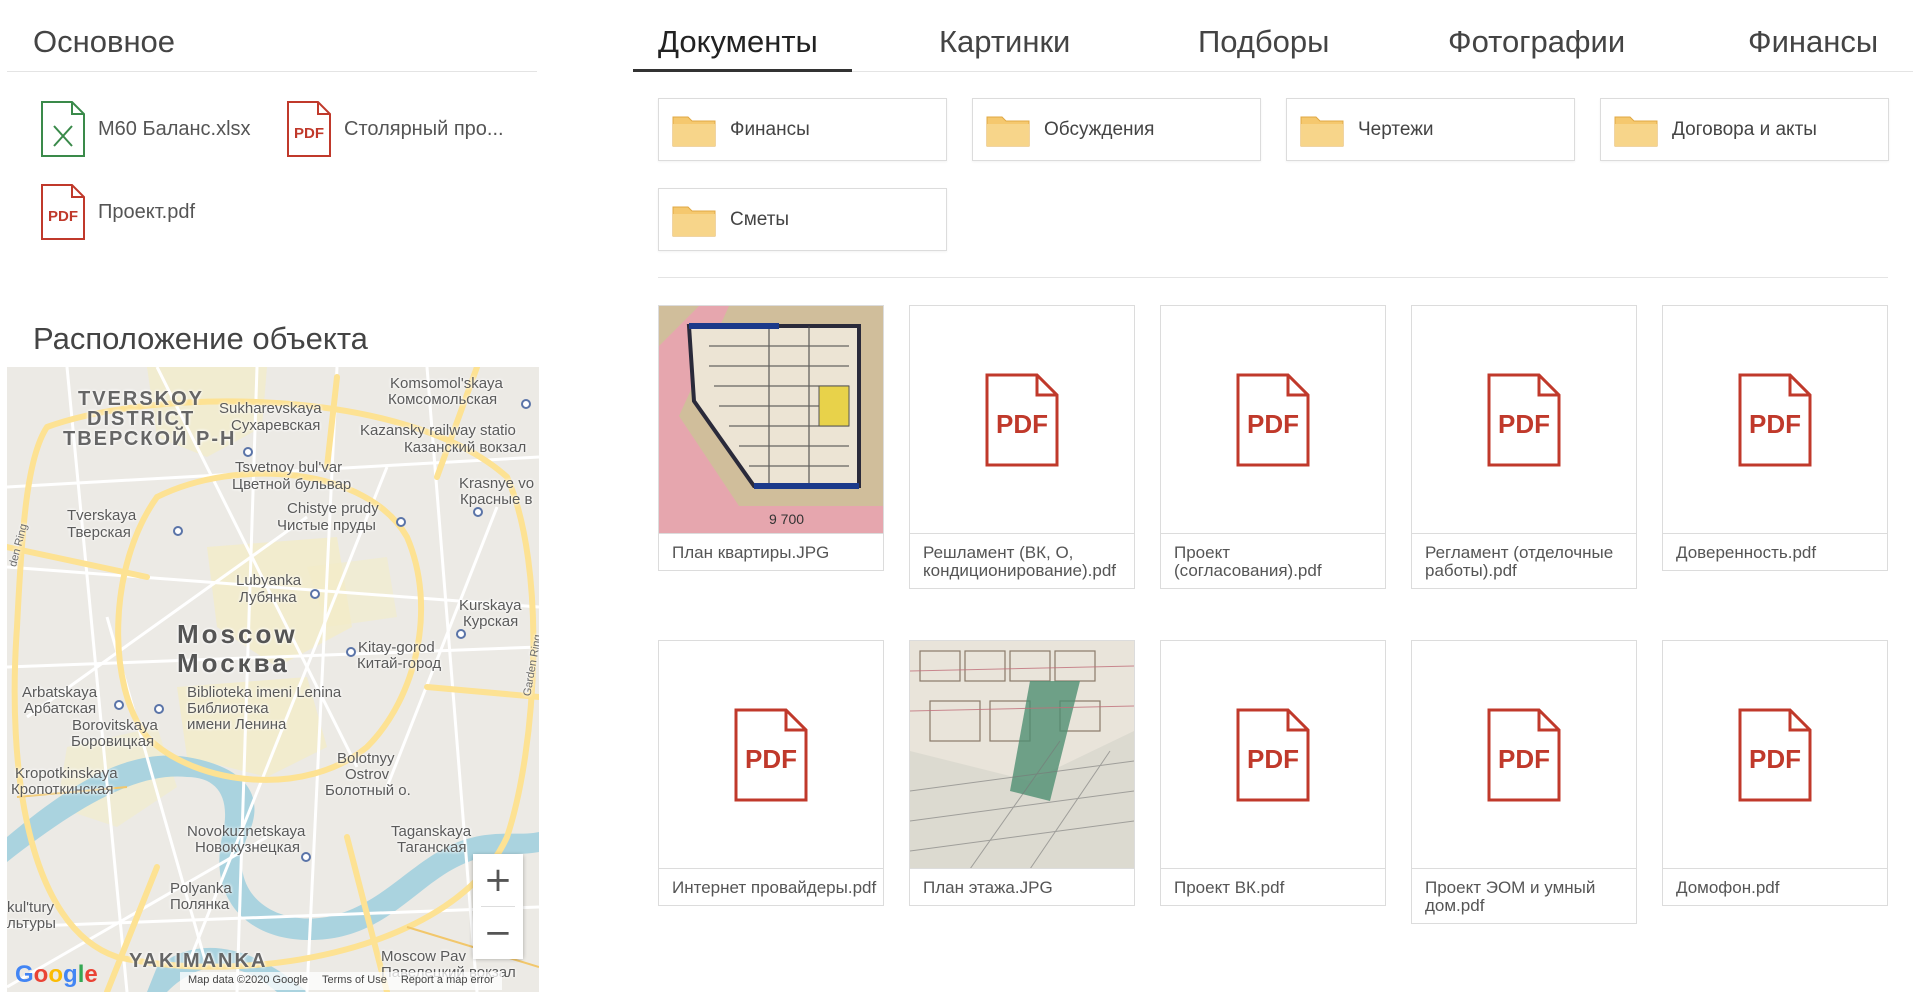 This screenshot has width=1920, height=1001. I want to click on folders-divider, so click(1273, 277).